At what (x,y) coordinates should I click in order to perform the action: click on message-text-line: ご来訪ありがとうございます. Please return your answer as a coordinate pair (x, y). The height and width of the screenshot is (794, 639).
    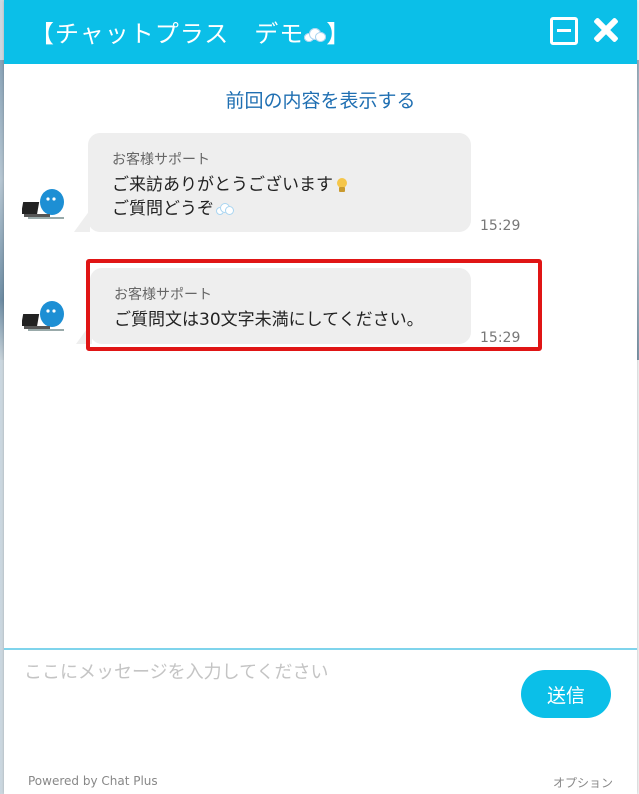
    Looking at the image, I should click on (229, 185).